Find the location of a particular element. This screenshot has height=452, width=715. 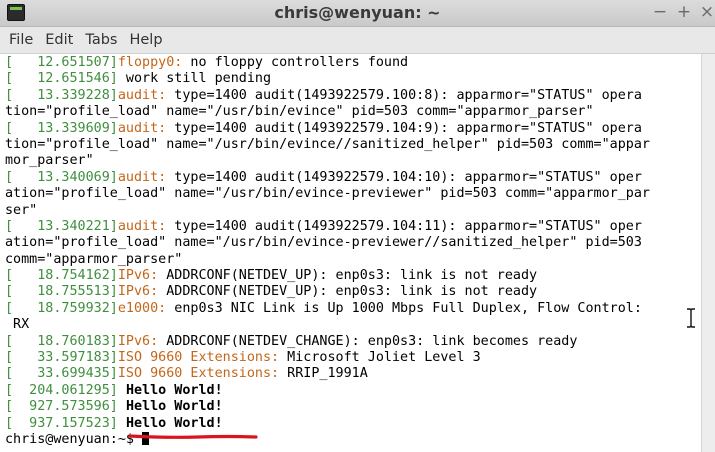

log-timestamp: [ 18.759932] is located at coordinates (61, 308).